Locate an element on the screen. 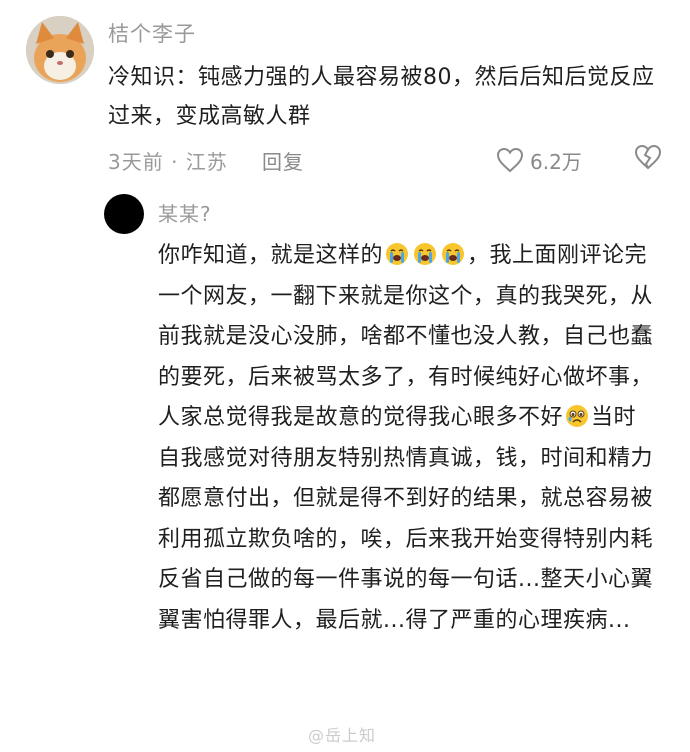 This screenshot has height=752, width=690. reply-author: 某某? is located at coordinates (185, 212).